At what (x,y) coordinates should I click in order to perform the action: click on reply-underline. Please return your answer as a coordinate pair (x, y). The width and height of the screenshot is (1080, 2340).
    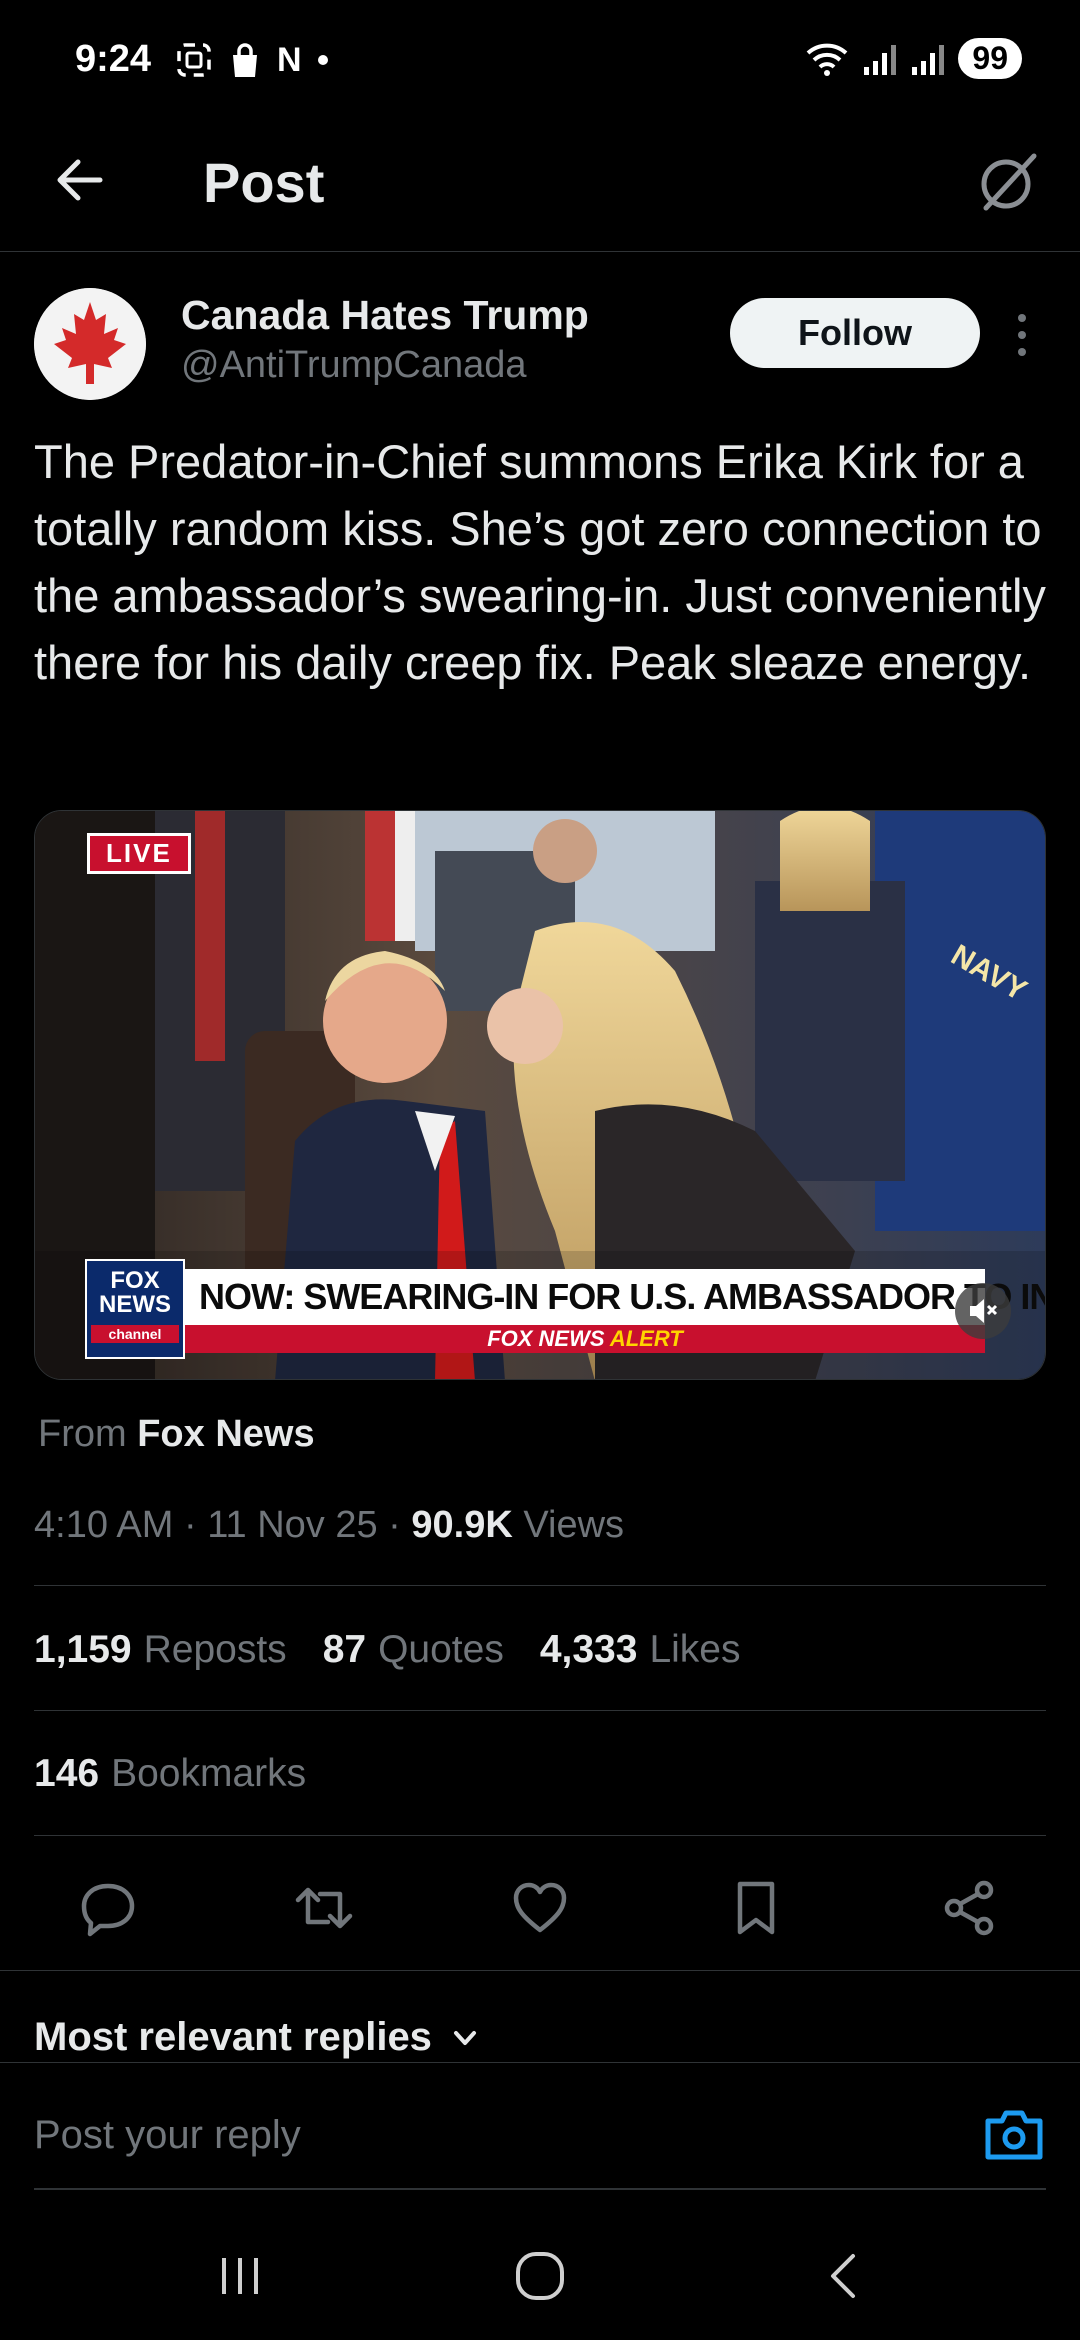
    Looking at the image, I should click on (540, 2189).